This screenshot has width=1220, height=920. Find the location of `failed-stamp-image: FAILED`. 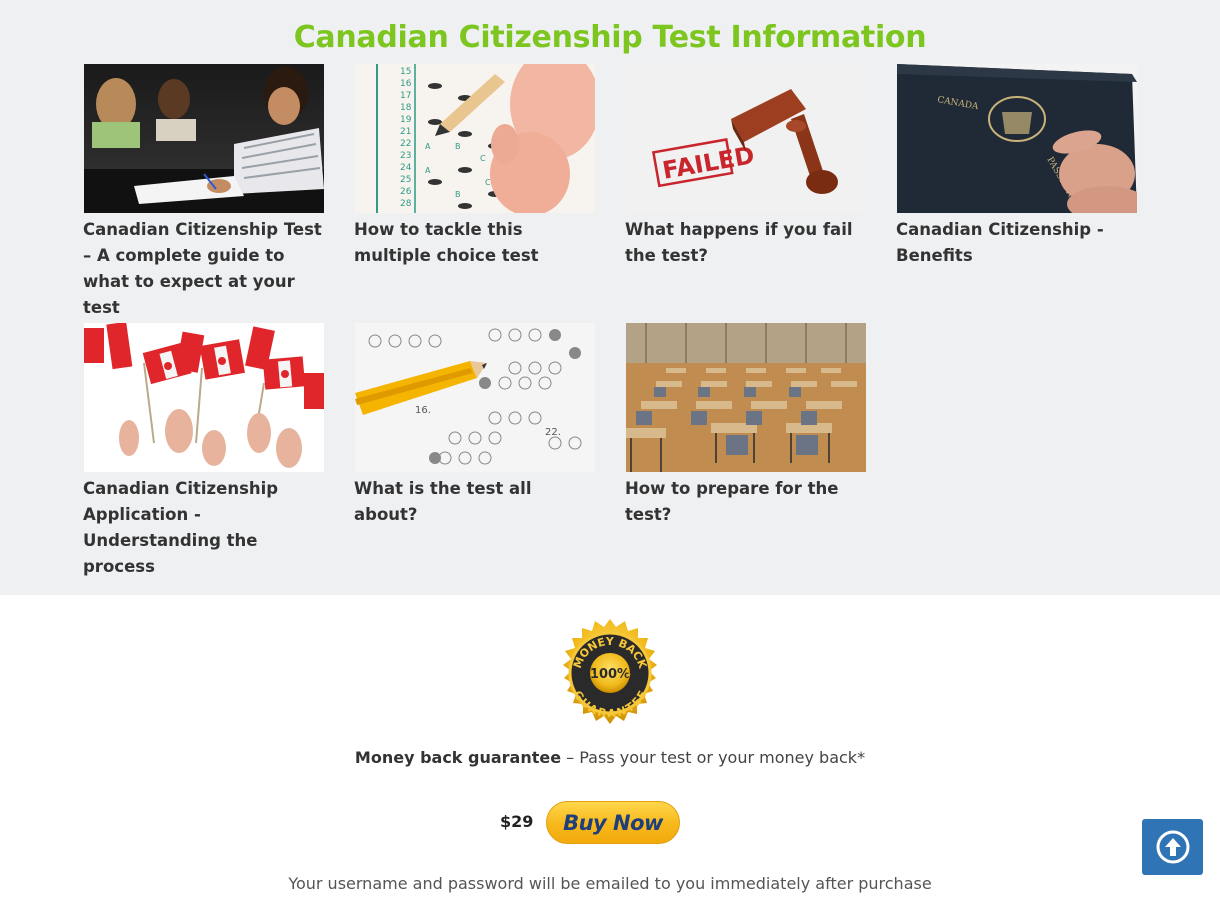

failed-stamp-image: FAILED is located at coordinates (746, 138).